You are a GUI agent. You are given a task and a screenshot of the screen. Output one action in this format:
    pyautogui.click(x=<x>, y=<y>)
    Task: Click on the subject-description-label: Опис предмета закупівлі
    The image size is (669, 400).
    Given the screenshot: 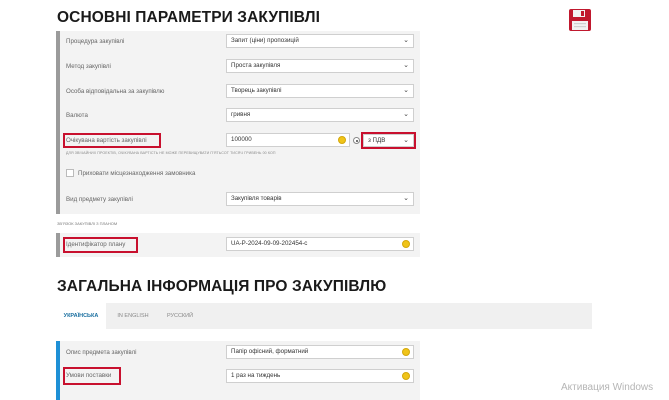 What is the action you would take?
    pyautogui.click(x=101, y=352)
    